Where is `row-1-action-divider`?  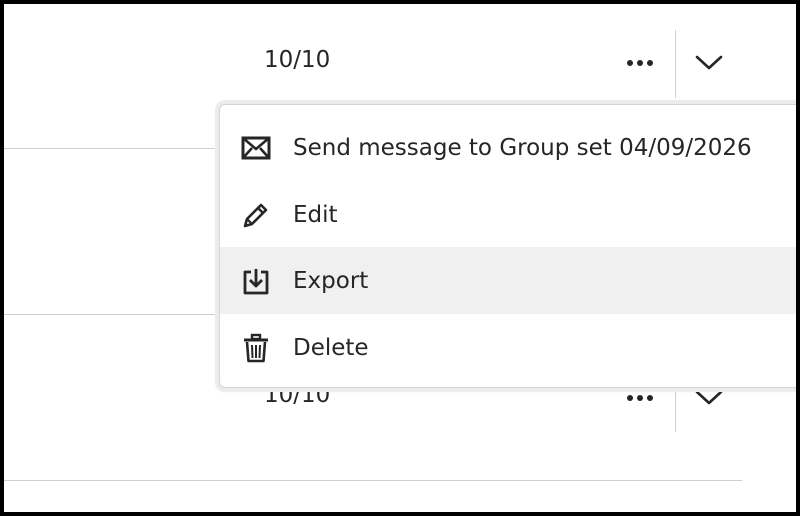 row-1-action-divider is located at coordinates (675, 64).